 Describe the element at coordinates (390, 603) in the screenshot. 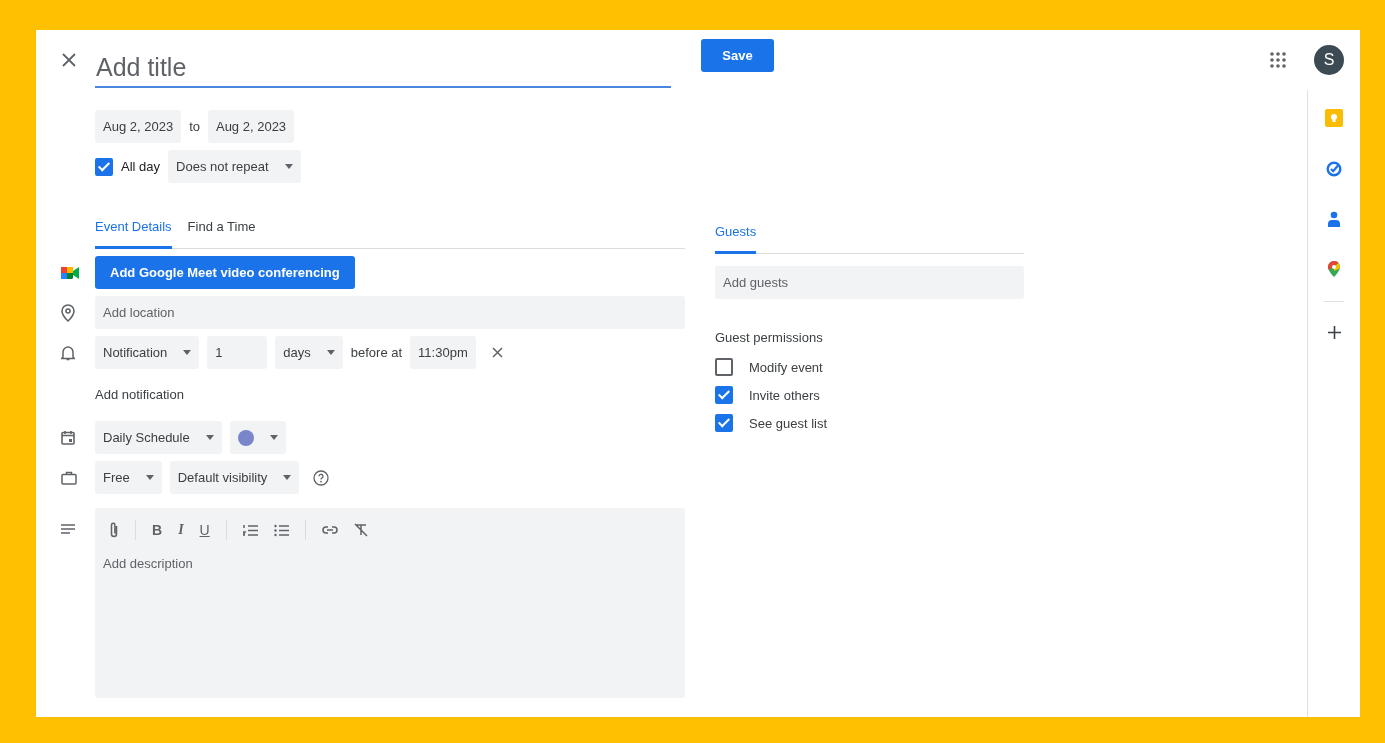

I see `description-field: B I U Add description` at that location.